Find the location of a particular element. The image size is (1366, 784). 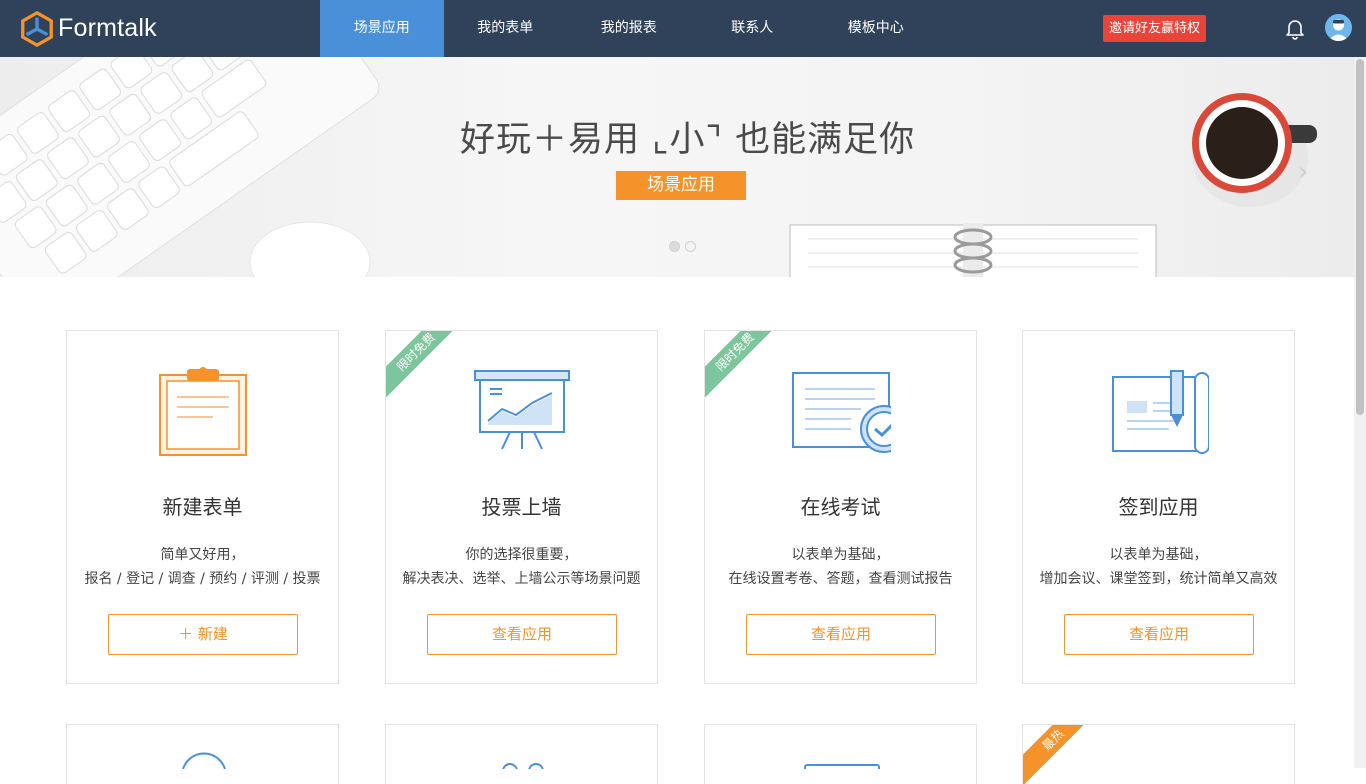

card-desc-line: 解决表决、选举、上墙公示等场景问题 is located at coordinates (521, 579).